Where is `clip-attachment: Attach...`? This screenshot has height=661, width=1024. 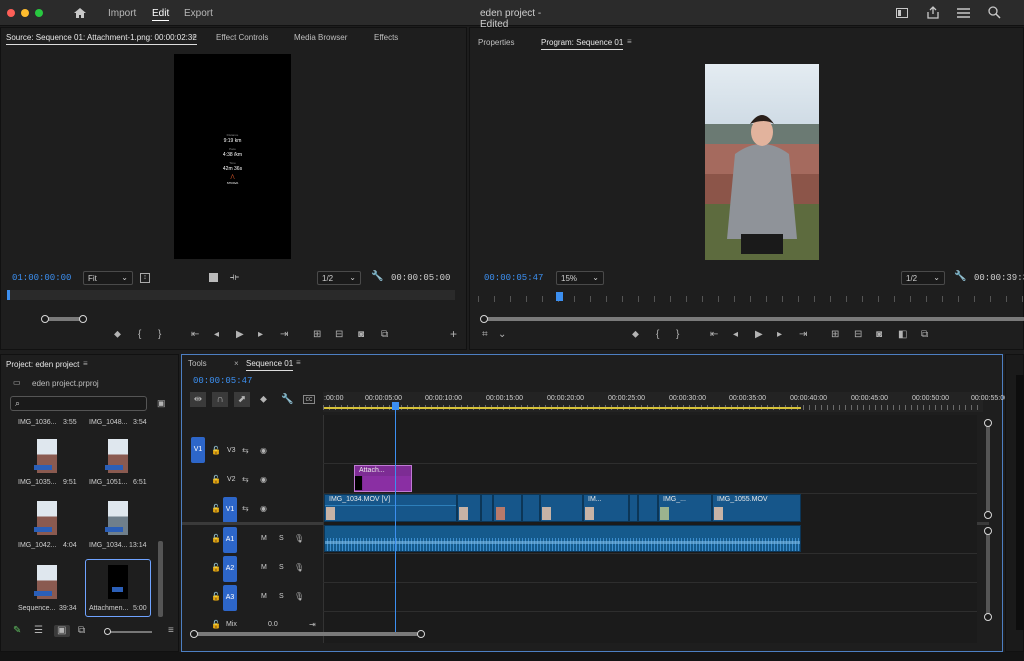 clip-attachment: Attach... is located at coordinates (383, 478).